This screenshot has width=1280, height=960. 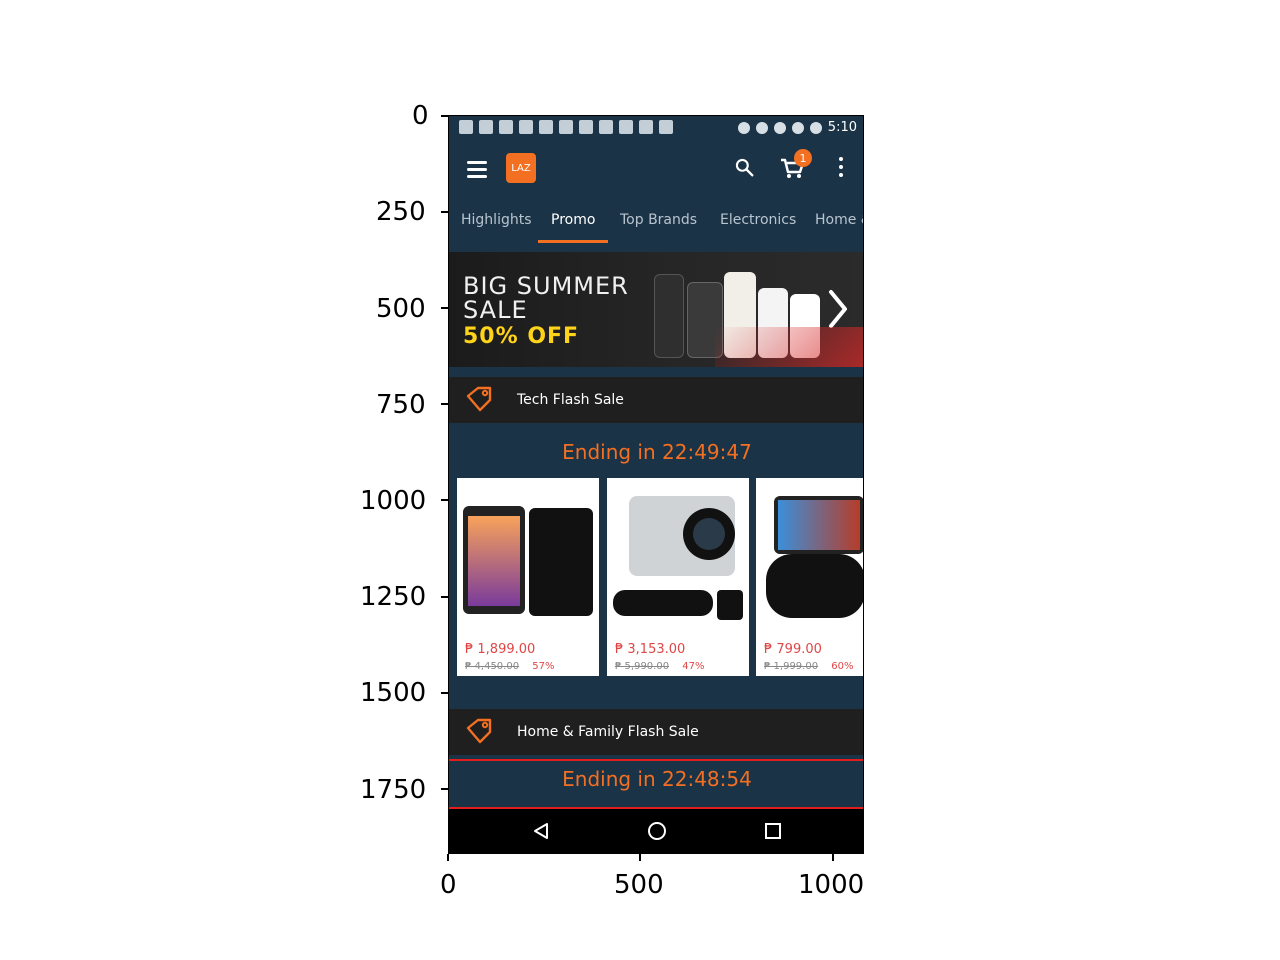 I want to click on product-image-tablet, so click(x=528, y=553).